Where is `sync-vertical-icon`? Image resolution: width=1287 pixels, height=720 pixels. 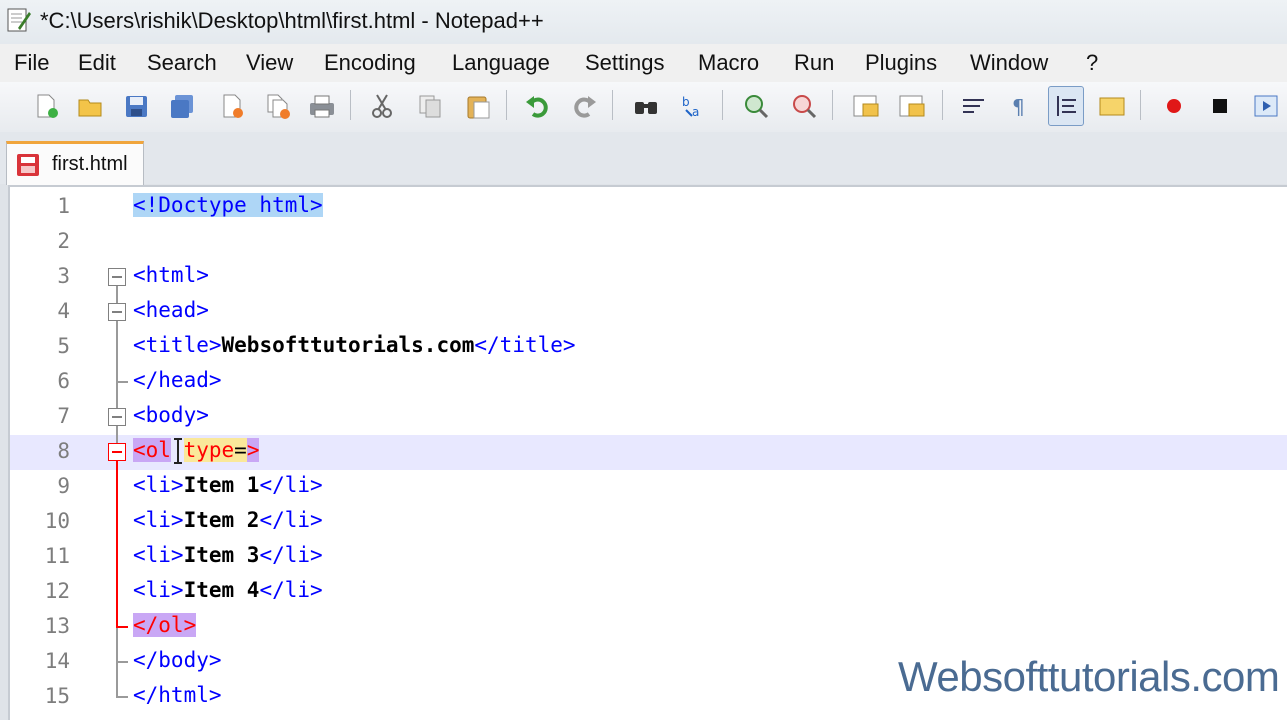
sync-vertical-icon is located at coordinates (866, 106).